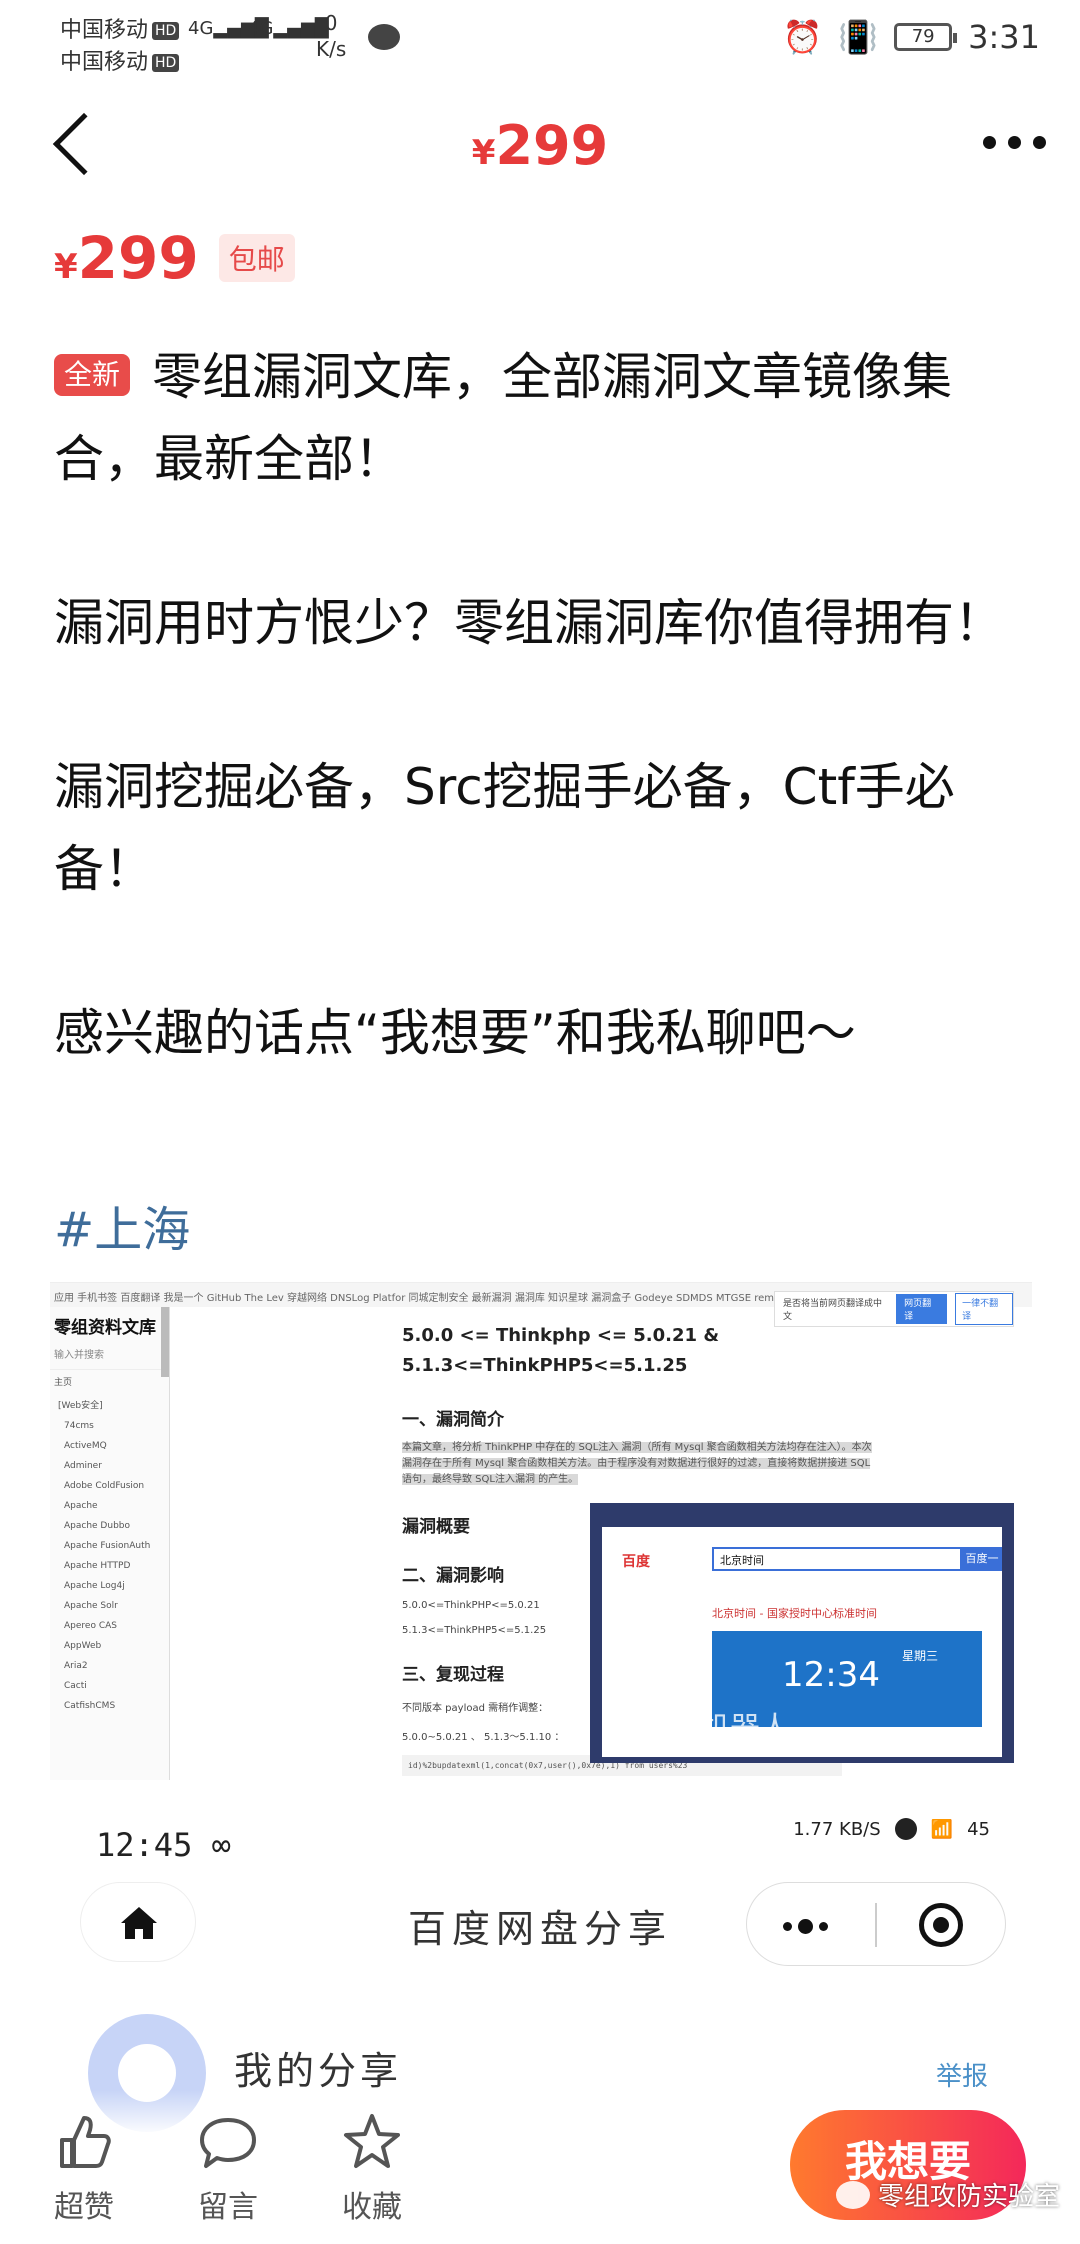  I want to click on alarm-icon: ⏰, so click(802, 37).